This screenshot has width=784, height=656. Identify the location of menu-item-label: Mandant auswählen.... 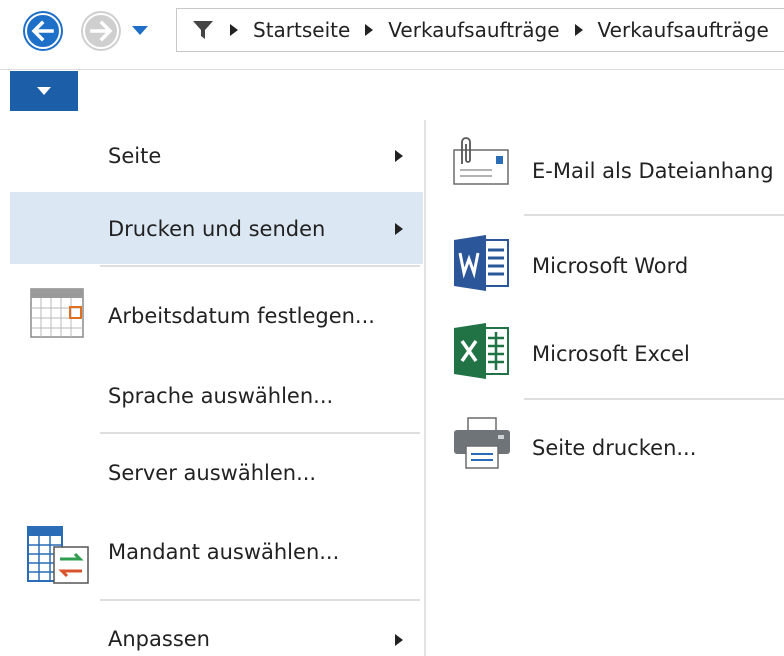
(224, 552).